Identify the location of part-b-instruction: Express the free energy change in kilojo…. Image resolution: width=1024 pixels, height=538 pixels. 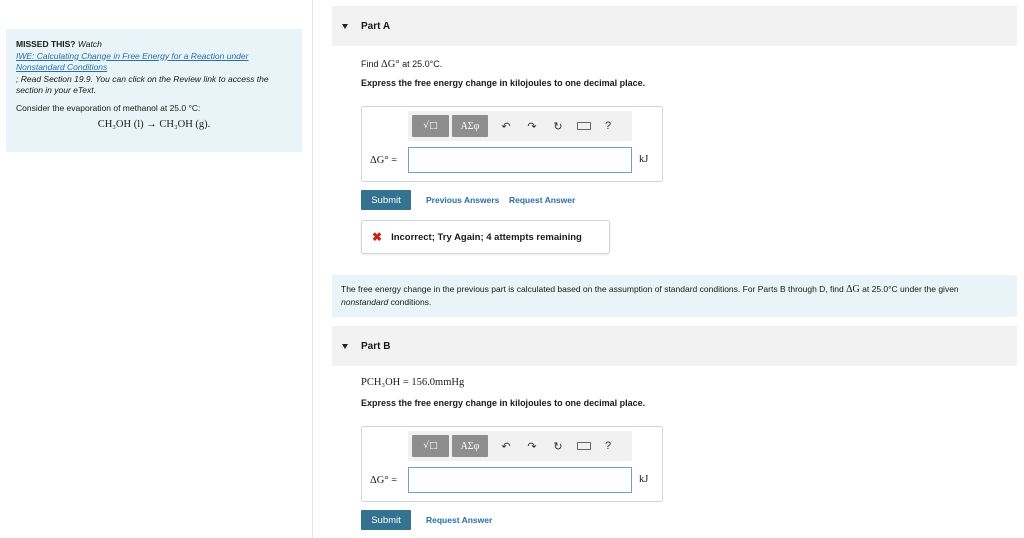
(503, 403).